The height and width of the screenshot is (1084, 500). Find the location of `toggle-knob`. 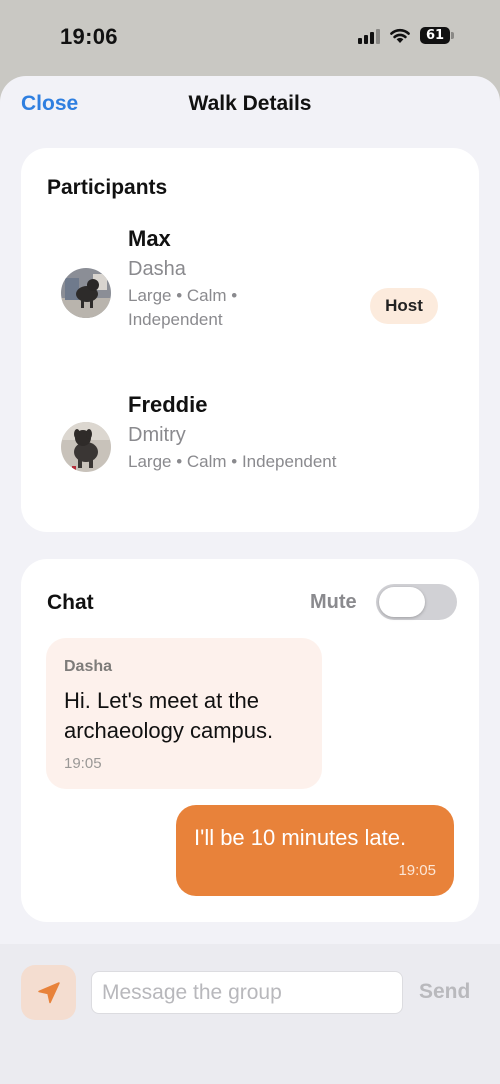

toggle-knob is located at coordinates (402, 602).